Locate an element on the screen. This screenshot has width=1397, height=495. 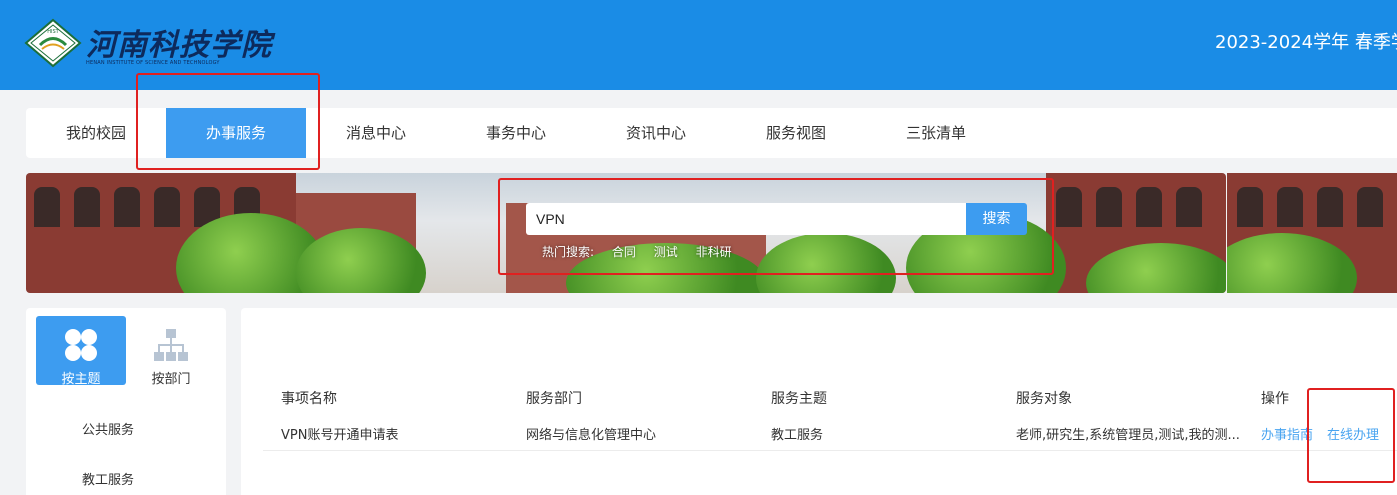
tab-by-department: 按部门 is located at coordinates (171, 351).